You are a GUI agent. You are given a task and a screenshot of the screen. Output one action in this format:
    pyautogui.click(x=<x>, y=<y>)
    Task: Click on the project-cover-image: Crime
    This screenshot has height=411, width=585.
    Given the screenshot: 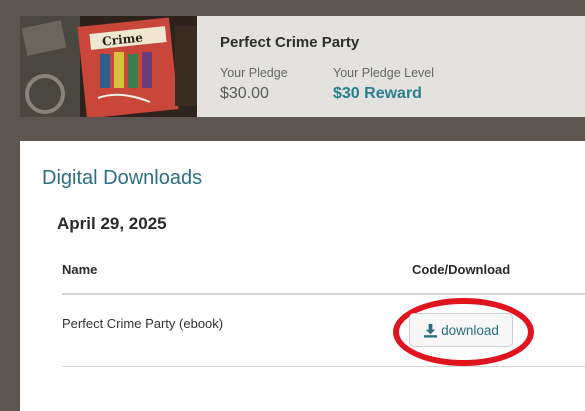 What is the action you would take?
    pyautogui.click(x=108, y=66)
    